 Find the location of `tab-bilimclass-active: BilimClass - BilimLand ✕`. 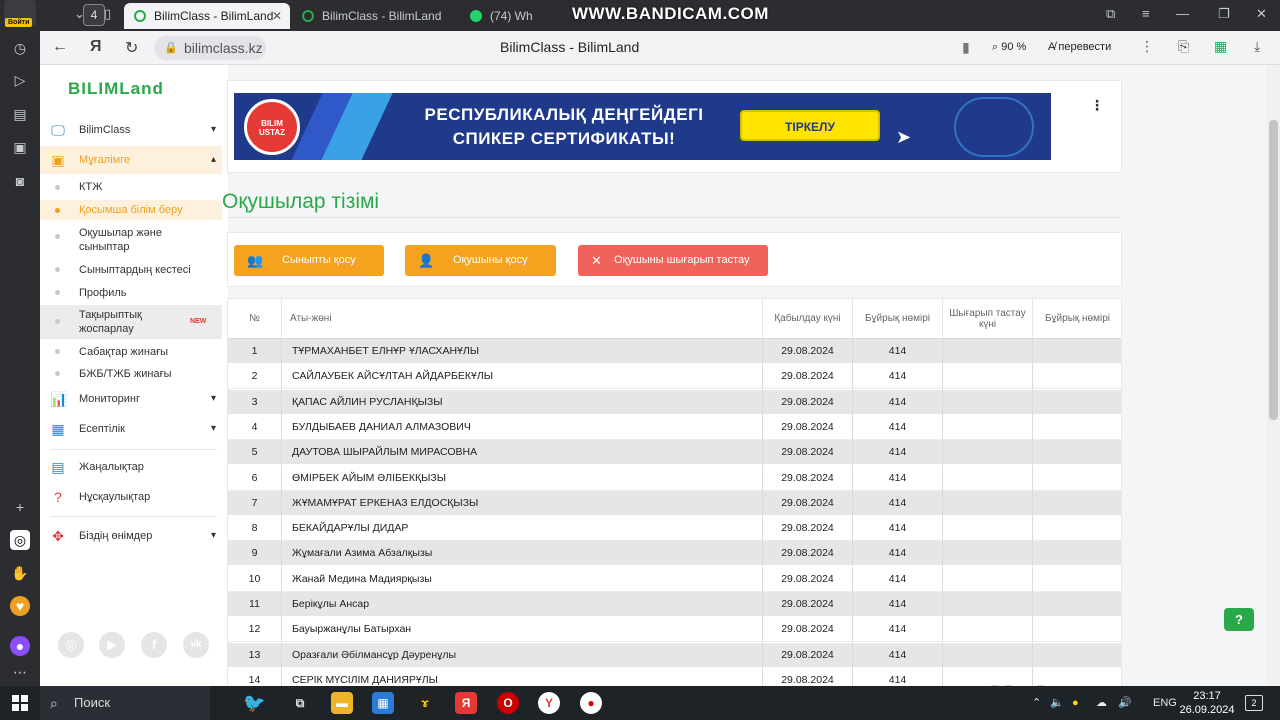

tab-bilimclass-active: BilimClass - BilimLand ✕ is located at coordinates (207, 16).